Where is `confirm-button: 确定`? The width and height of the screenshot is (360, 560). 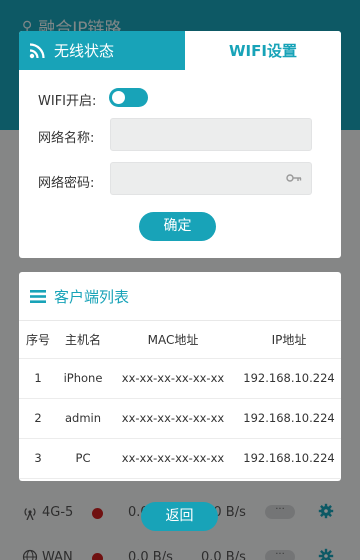
confirm-button: 确定 is located at coordinates (177, 226).